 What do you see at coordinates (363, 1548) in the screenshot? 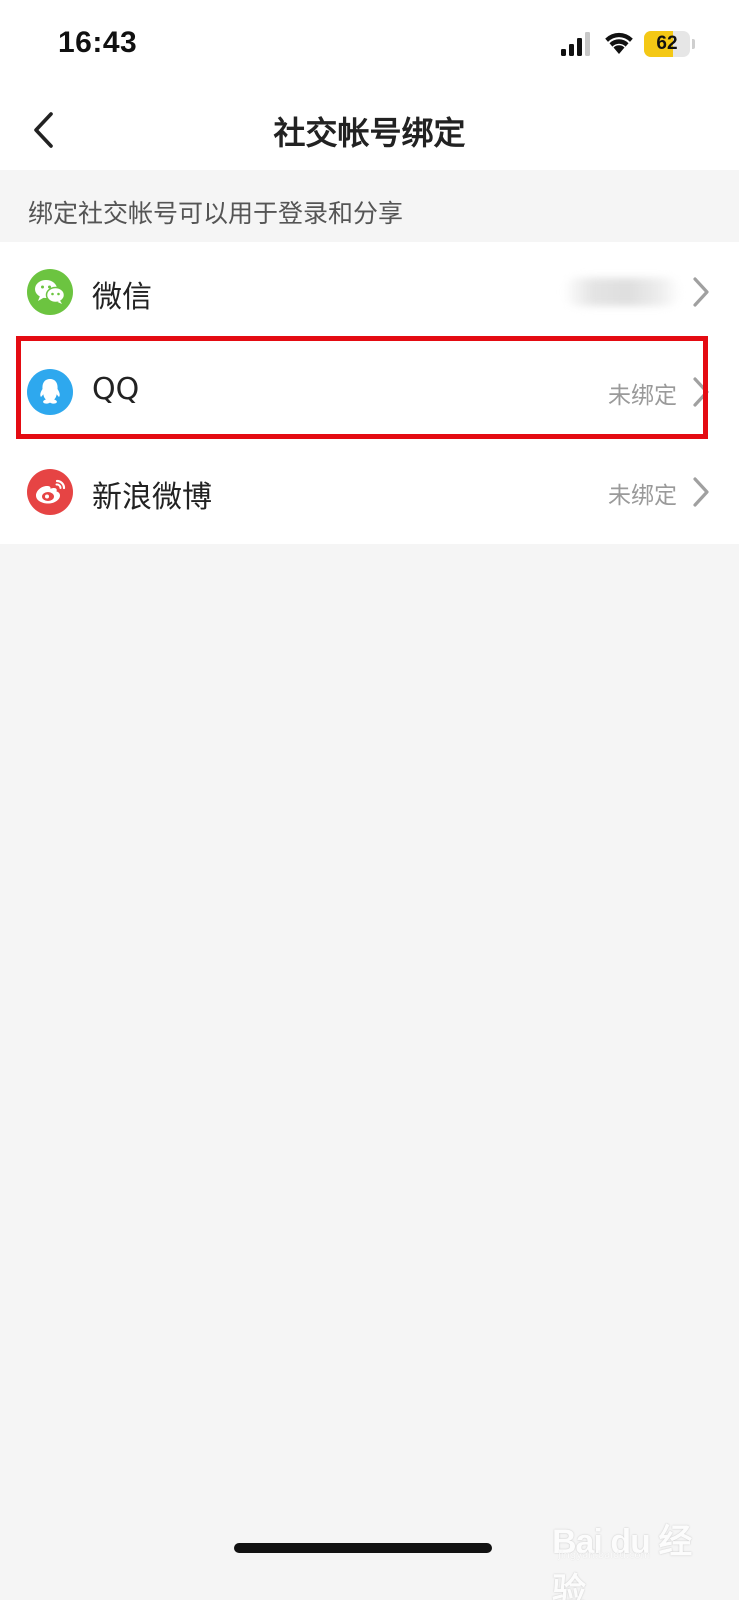
I see `home-indicator` at bounding box center [363, 1548].